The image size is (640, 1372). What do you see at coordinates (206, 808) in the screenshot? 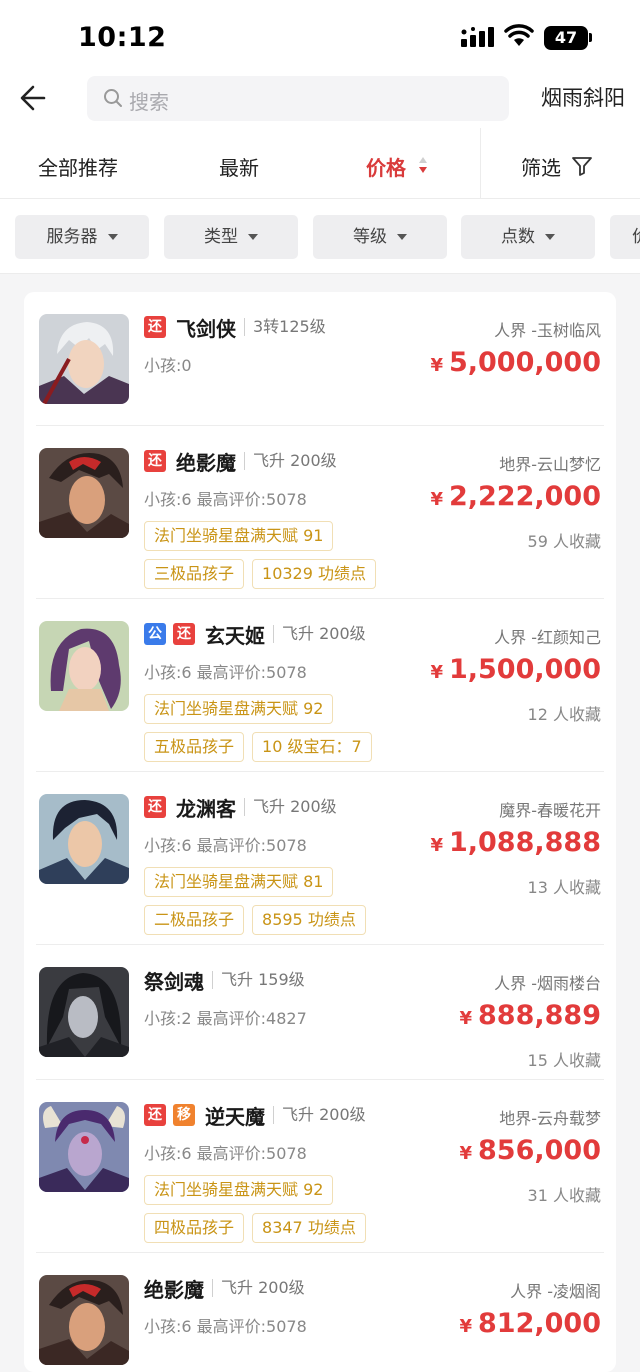
I see `role-name: 龙渊客` at bounding box center [206, 808].